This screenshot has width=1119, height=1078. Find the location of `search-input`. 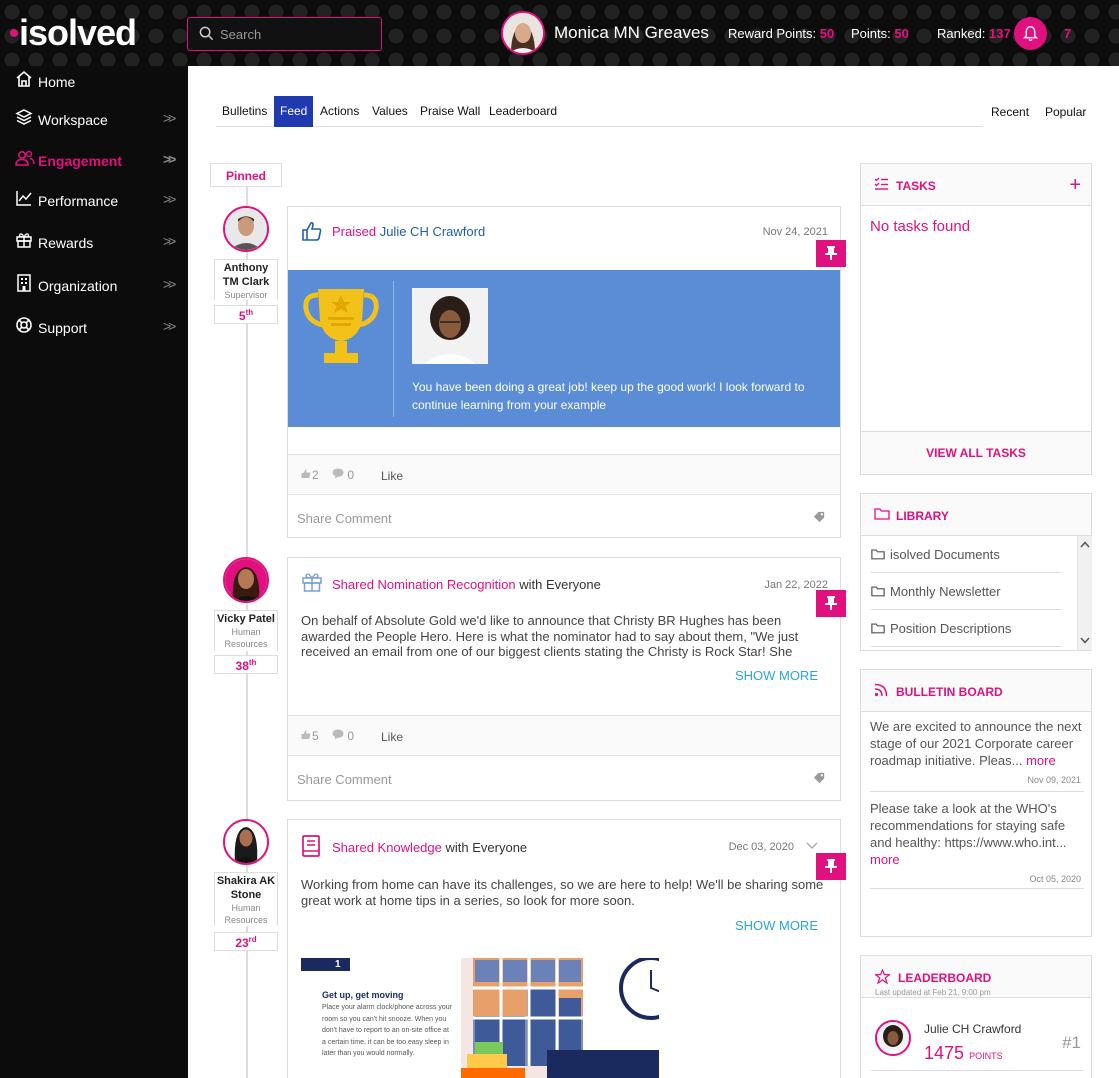

search-input is located at coordinates (295, 34).